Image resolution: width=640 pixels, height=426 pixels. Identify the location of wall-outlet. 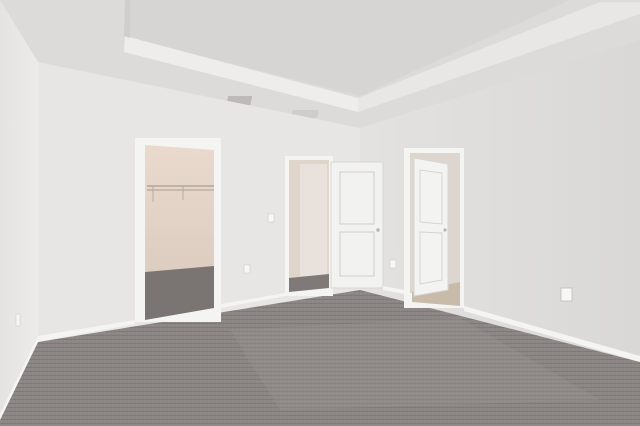
(18, 320).